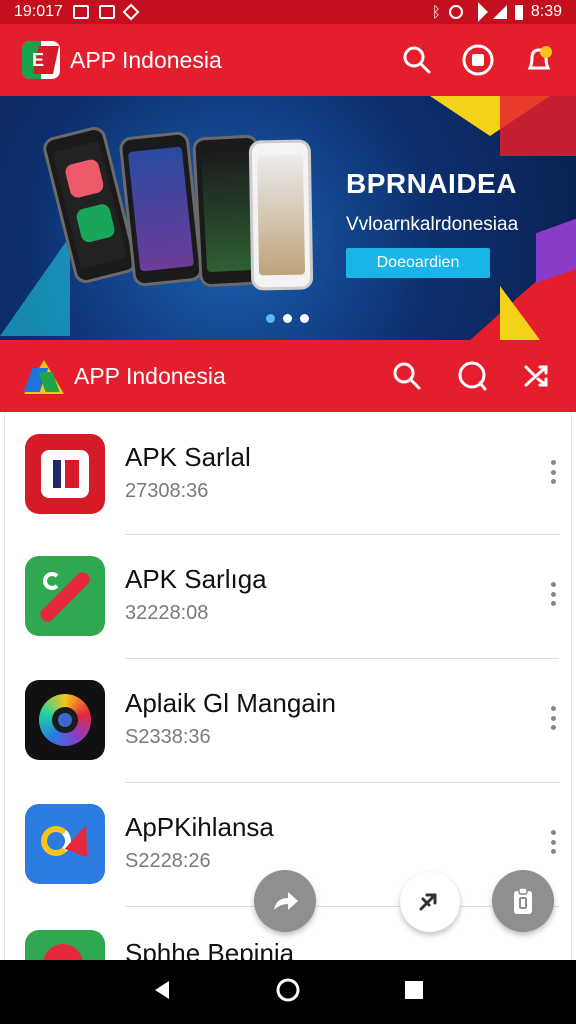  What do you see at coordinates (80, 12) in the screenshot?
I see `notification-icon` at bounding box center [80, 12].